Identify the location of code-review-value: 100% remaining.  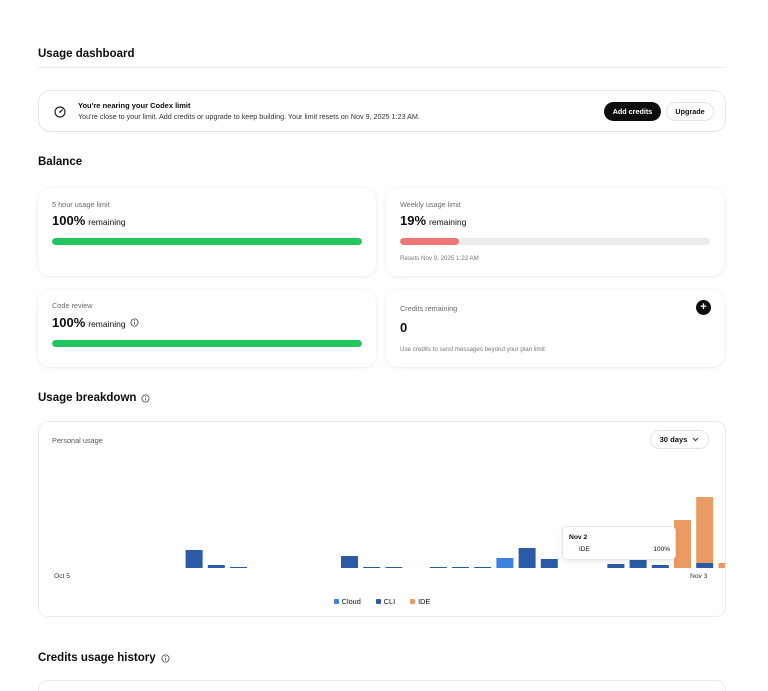
(95, 322).